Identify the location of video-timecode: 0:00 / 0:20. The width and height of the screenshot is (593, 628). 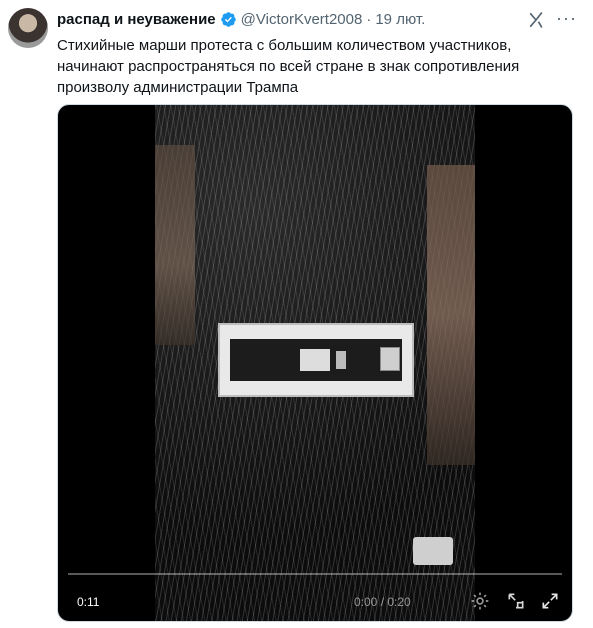
(382, 602).